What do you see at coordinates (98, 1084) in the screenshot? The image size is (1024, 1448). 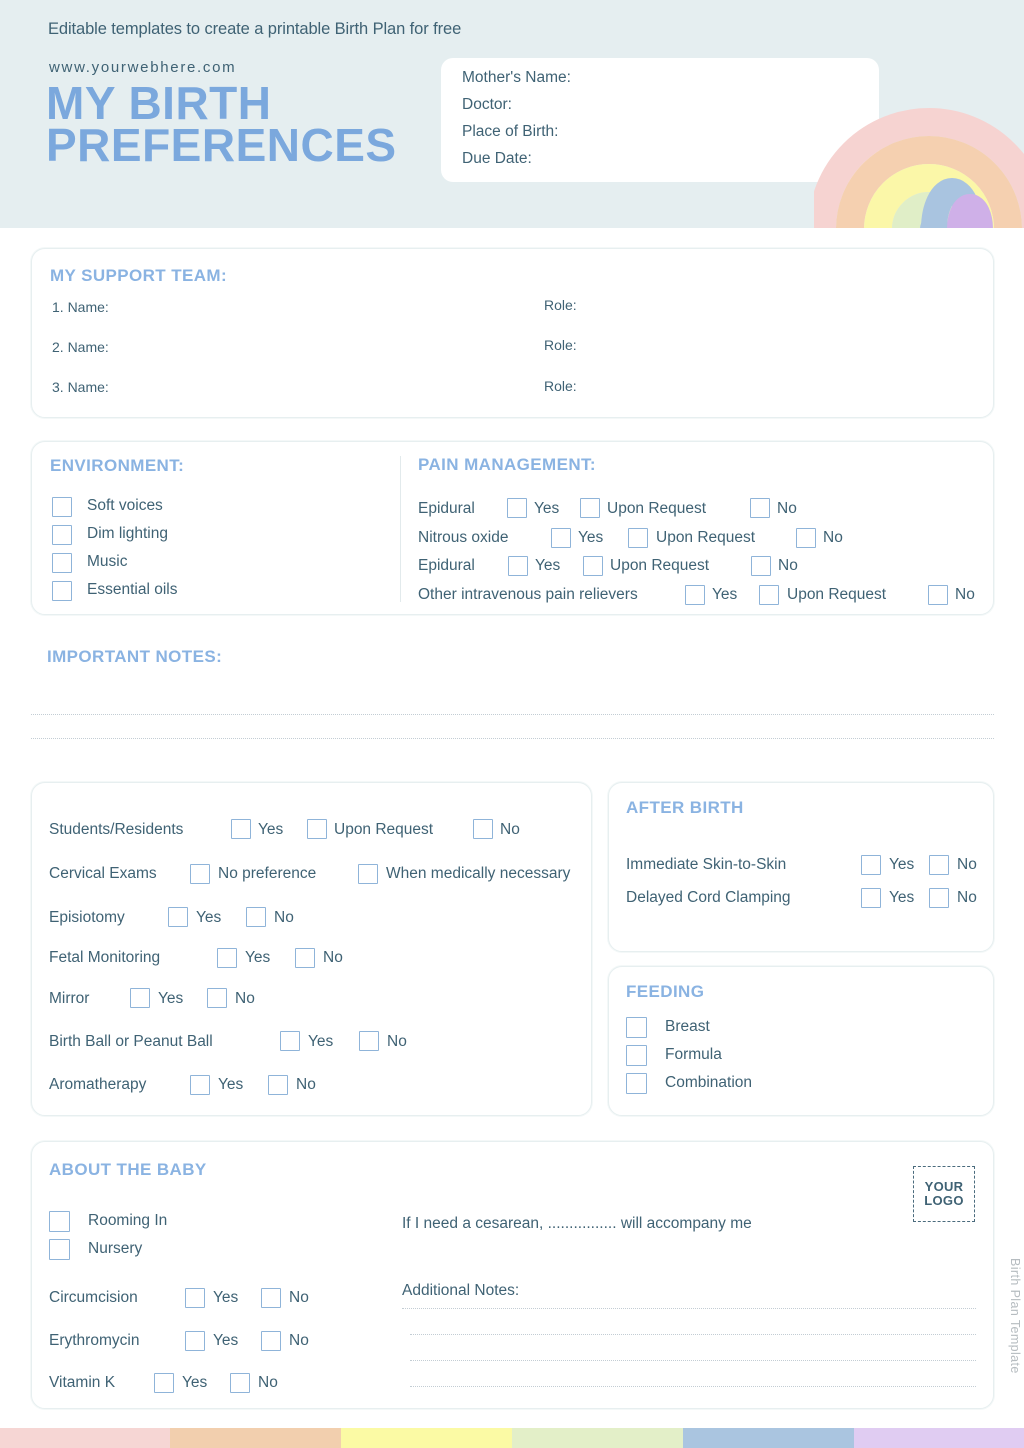 I see `proc-label-aromatherapy: Aromatherapy` at bounding box center [98, 1084].